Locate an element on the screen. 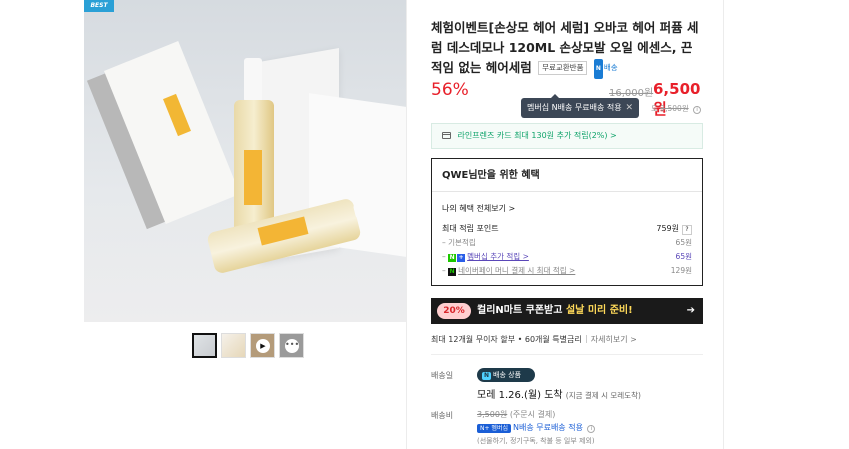 The width and height of the screenshot is (849, 449). play-icon: ▶ is located at coordinates (263, 346).